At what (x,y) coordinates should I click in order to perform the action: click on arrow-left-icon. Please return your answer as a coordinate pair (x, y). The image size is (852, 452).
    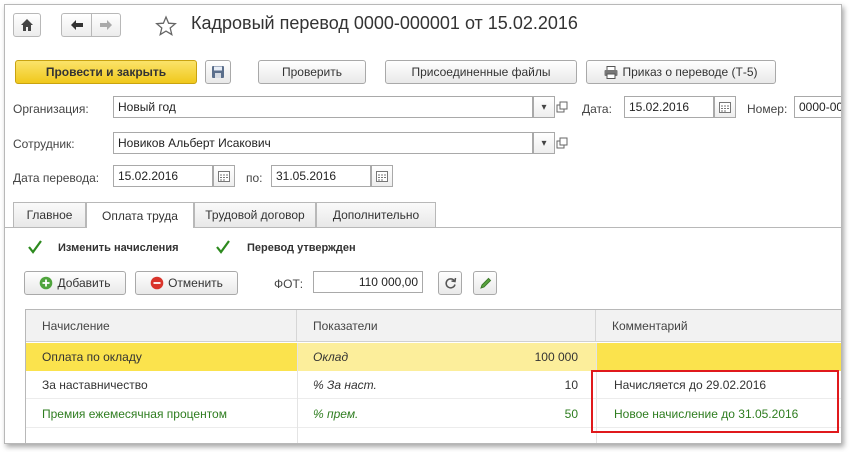
    Looking at the image, I should click on (76, 25).